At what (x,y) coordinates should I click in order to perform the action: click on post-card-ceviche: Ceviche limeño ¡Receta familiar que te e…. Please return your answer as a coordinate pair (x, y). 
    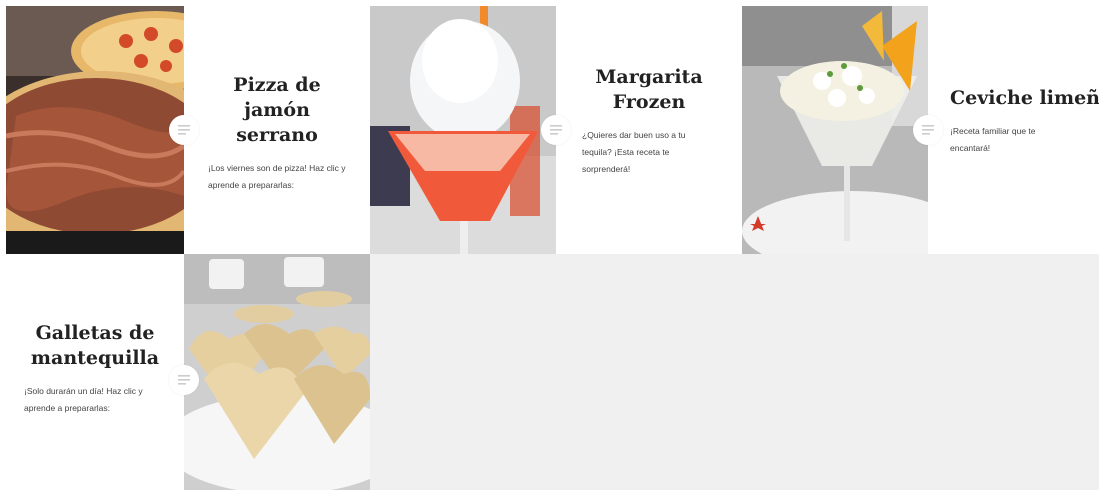
    Looking at the image, I should click on (1013, 130).